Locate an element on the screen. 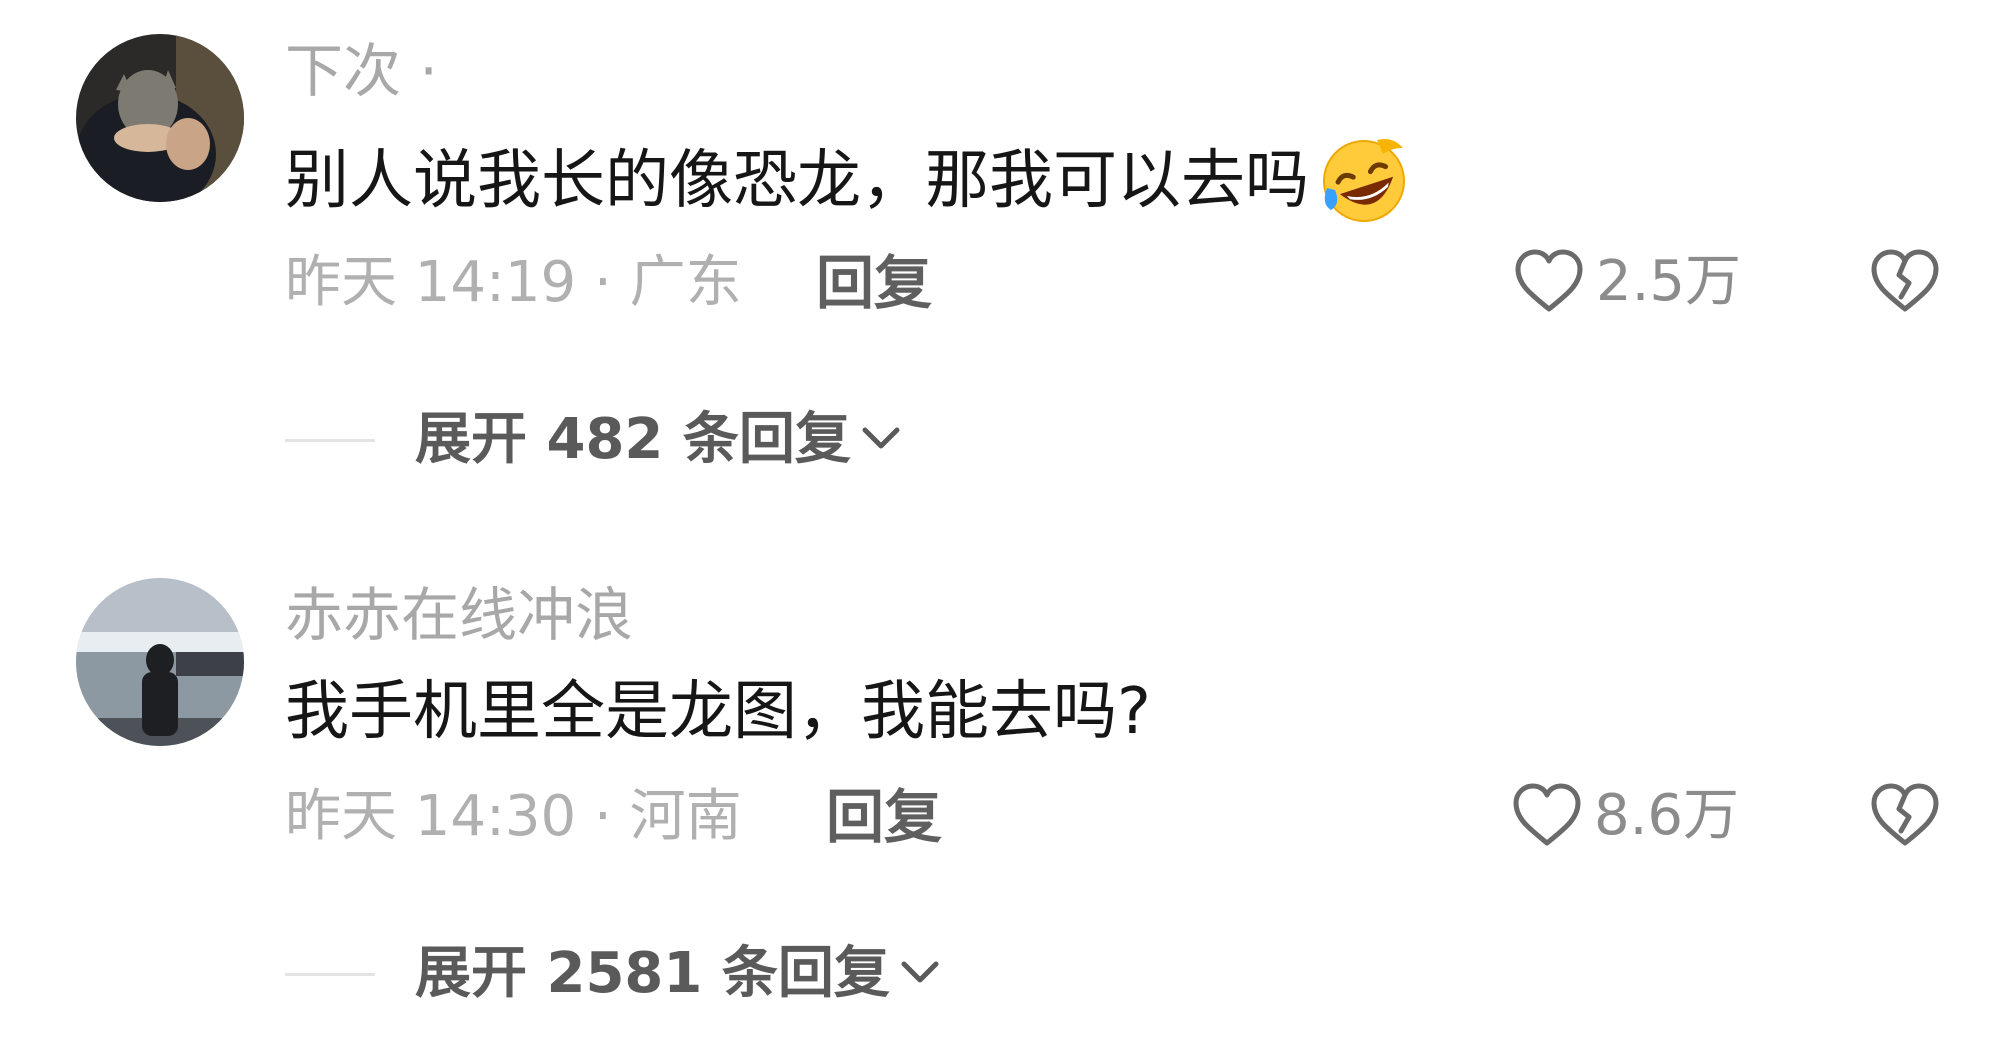  comment-text: 我手机里全是龙图，我能去吗? is located at coordinates (718, 712).